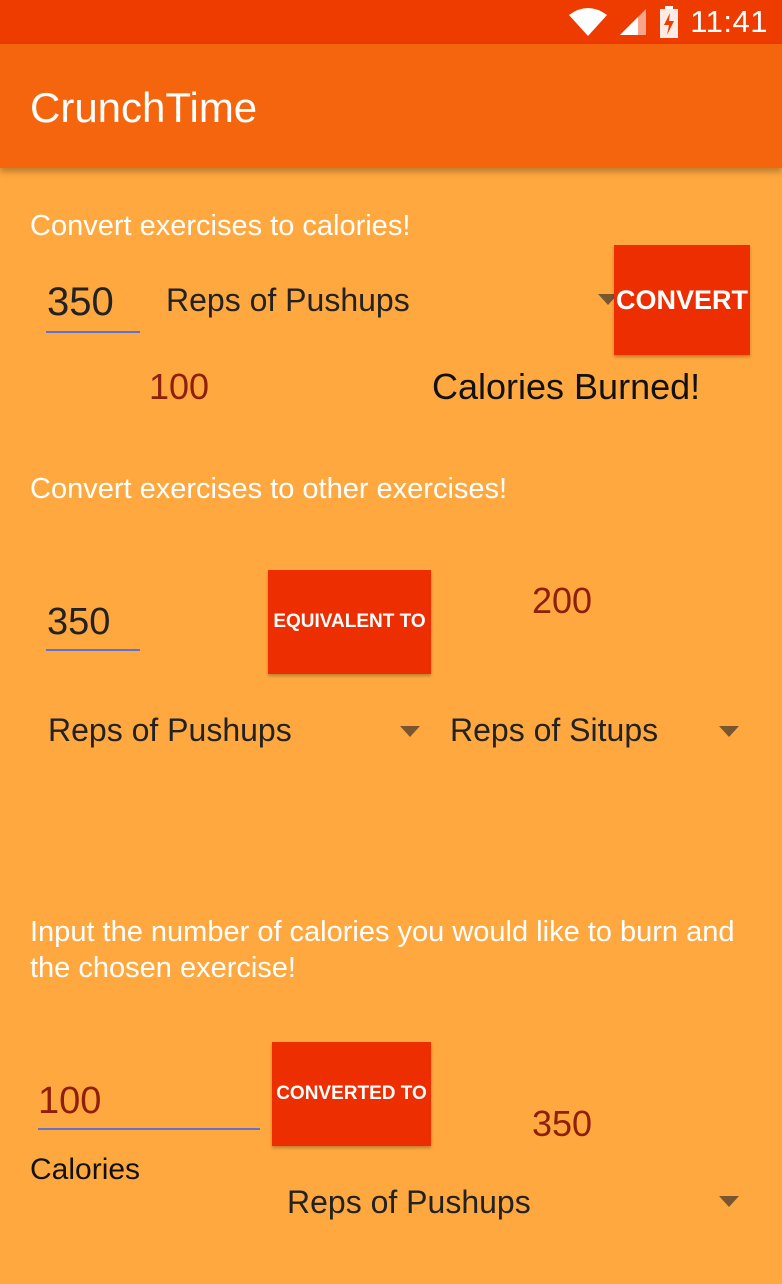 Image resolution: width=782 pixels, height=1284 pixels. What do you see at coordinates (80, 302) in the screenshot?
I see `reps-input: 350` at bounding box center [80, 302].